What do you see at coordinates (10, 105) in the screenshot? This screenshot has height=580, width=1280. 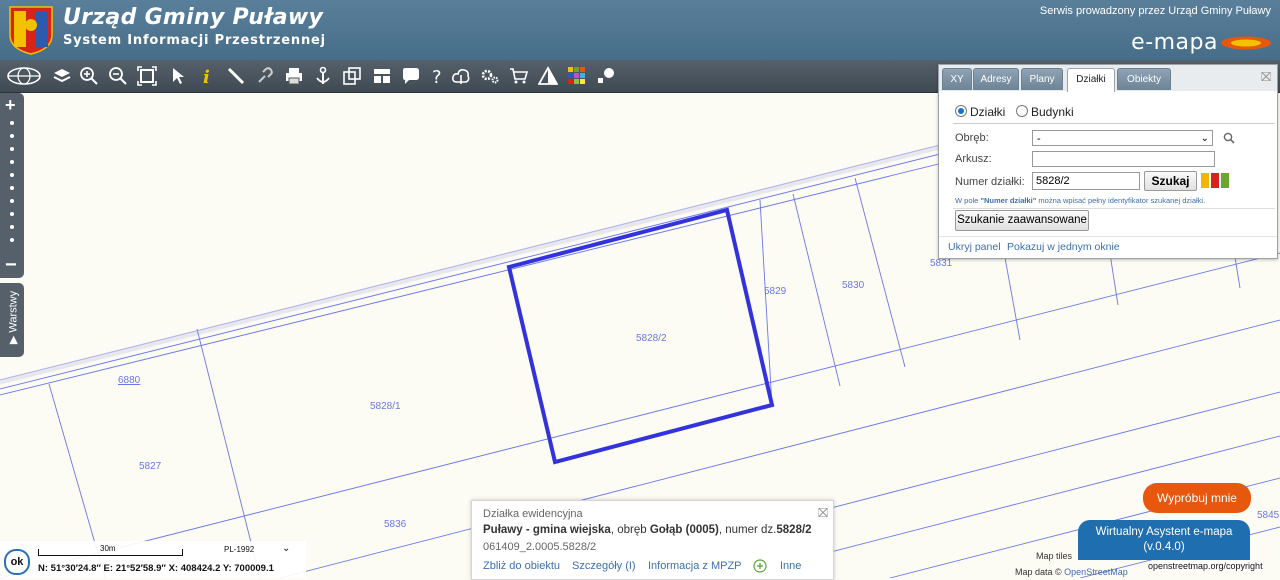 I see `zoom-in-button: +` at bounding box center [10, 105].